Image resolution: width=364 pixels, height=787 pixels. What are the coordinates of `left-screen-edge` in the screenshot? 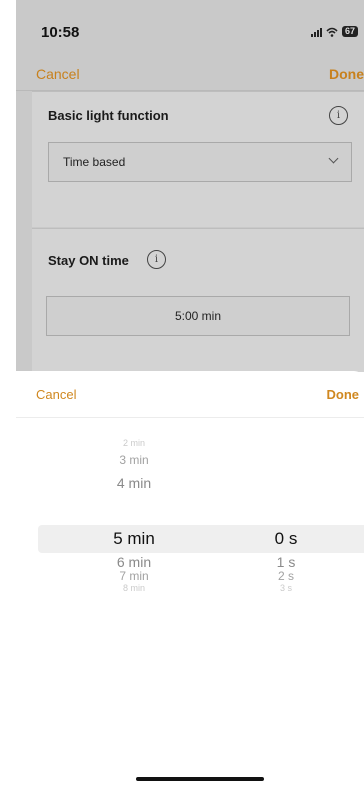 It's located at (8, 393).